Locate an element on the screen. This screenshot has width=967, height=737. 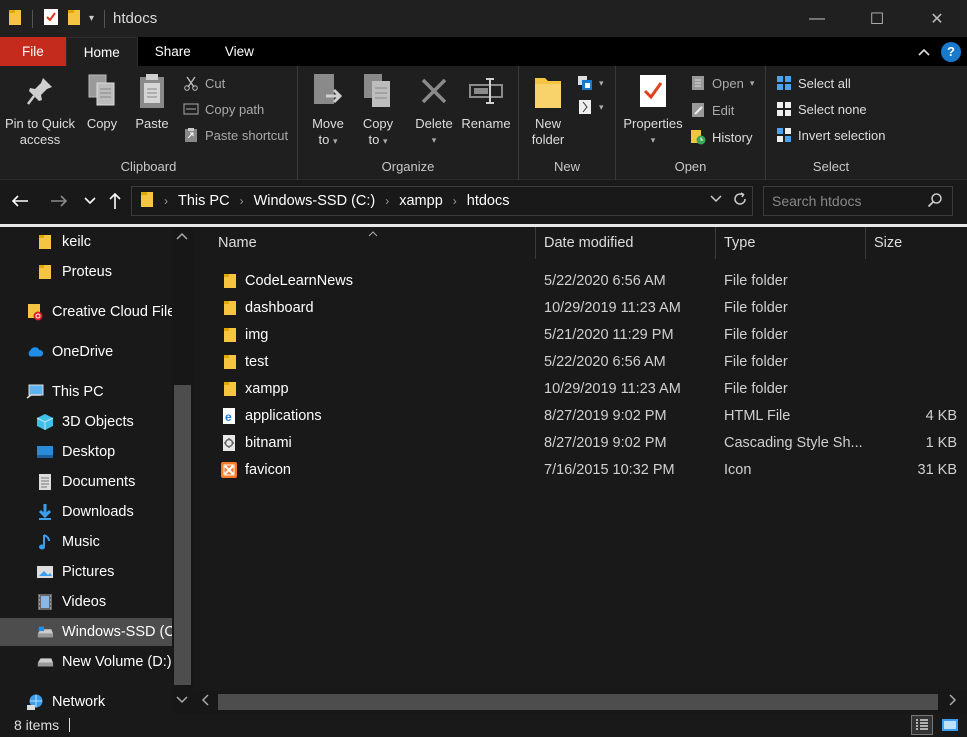
history-button: History is located at coordinates (721, 137).